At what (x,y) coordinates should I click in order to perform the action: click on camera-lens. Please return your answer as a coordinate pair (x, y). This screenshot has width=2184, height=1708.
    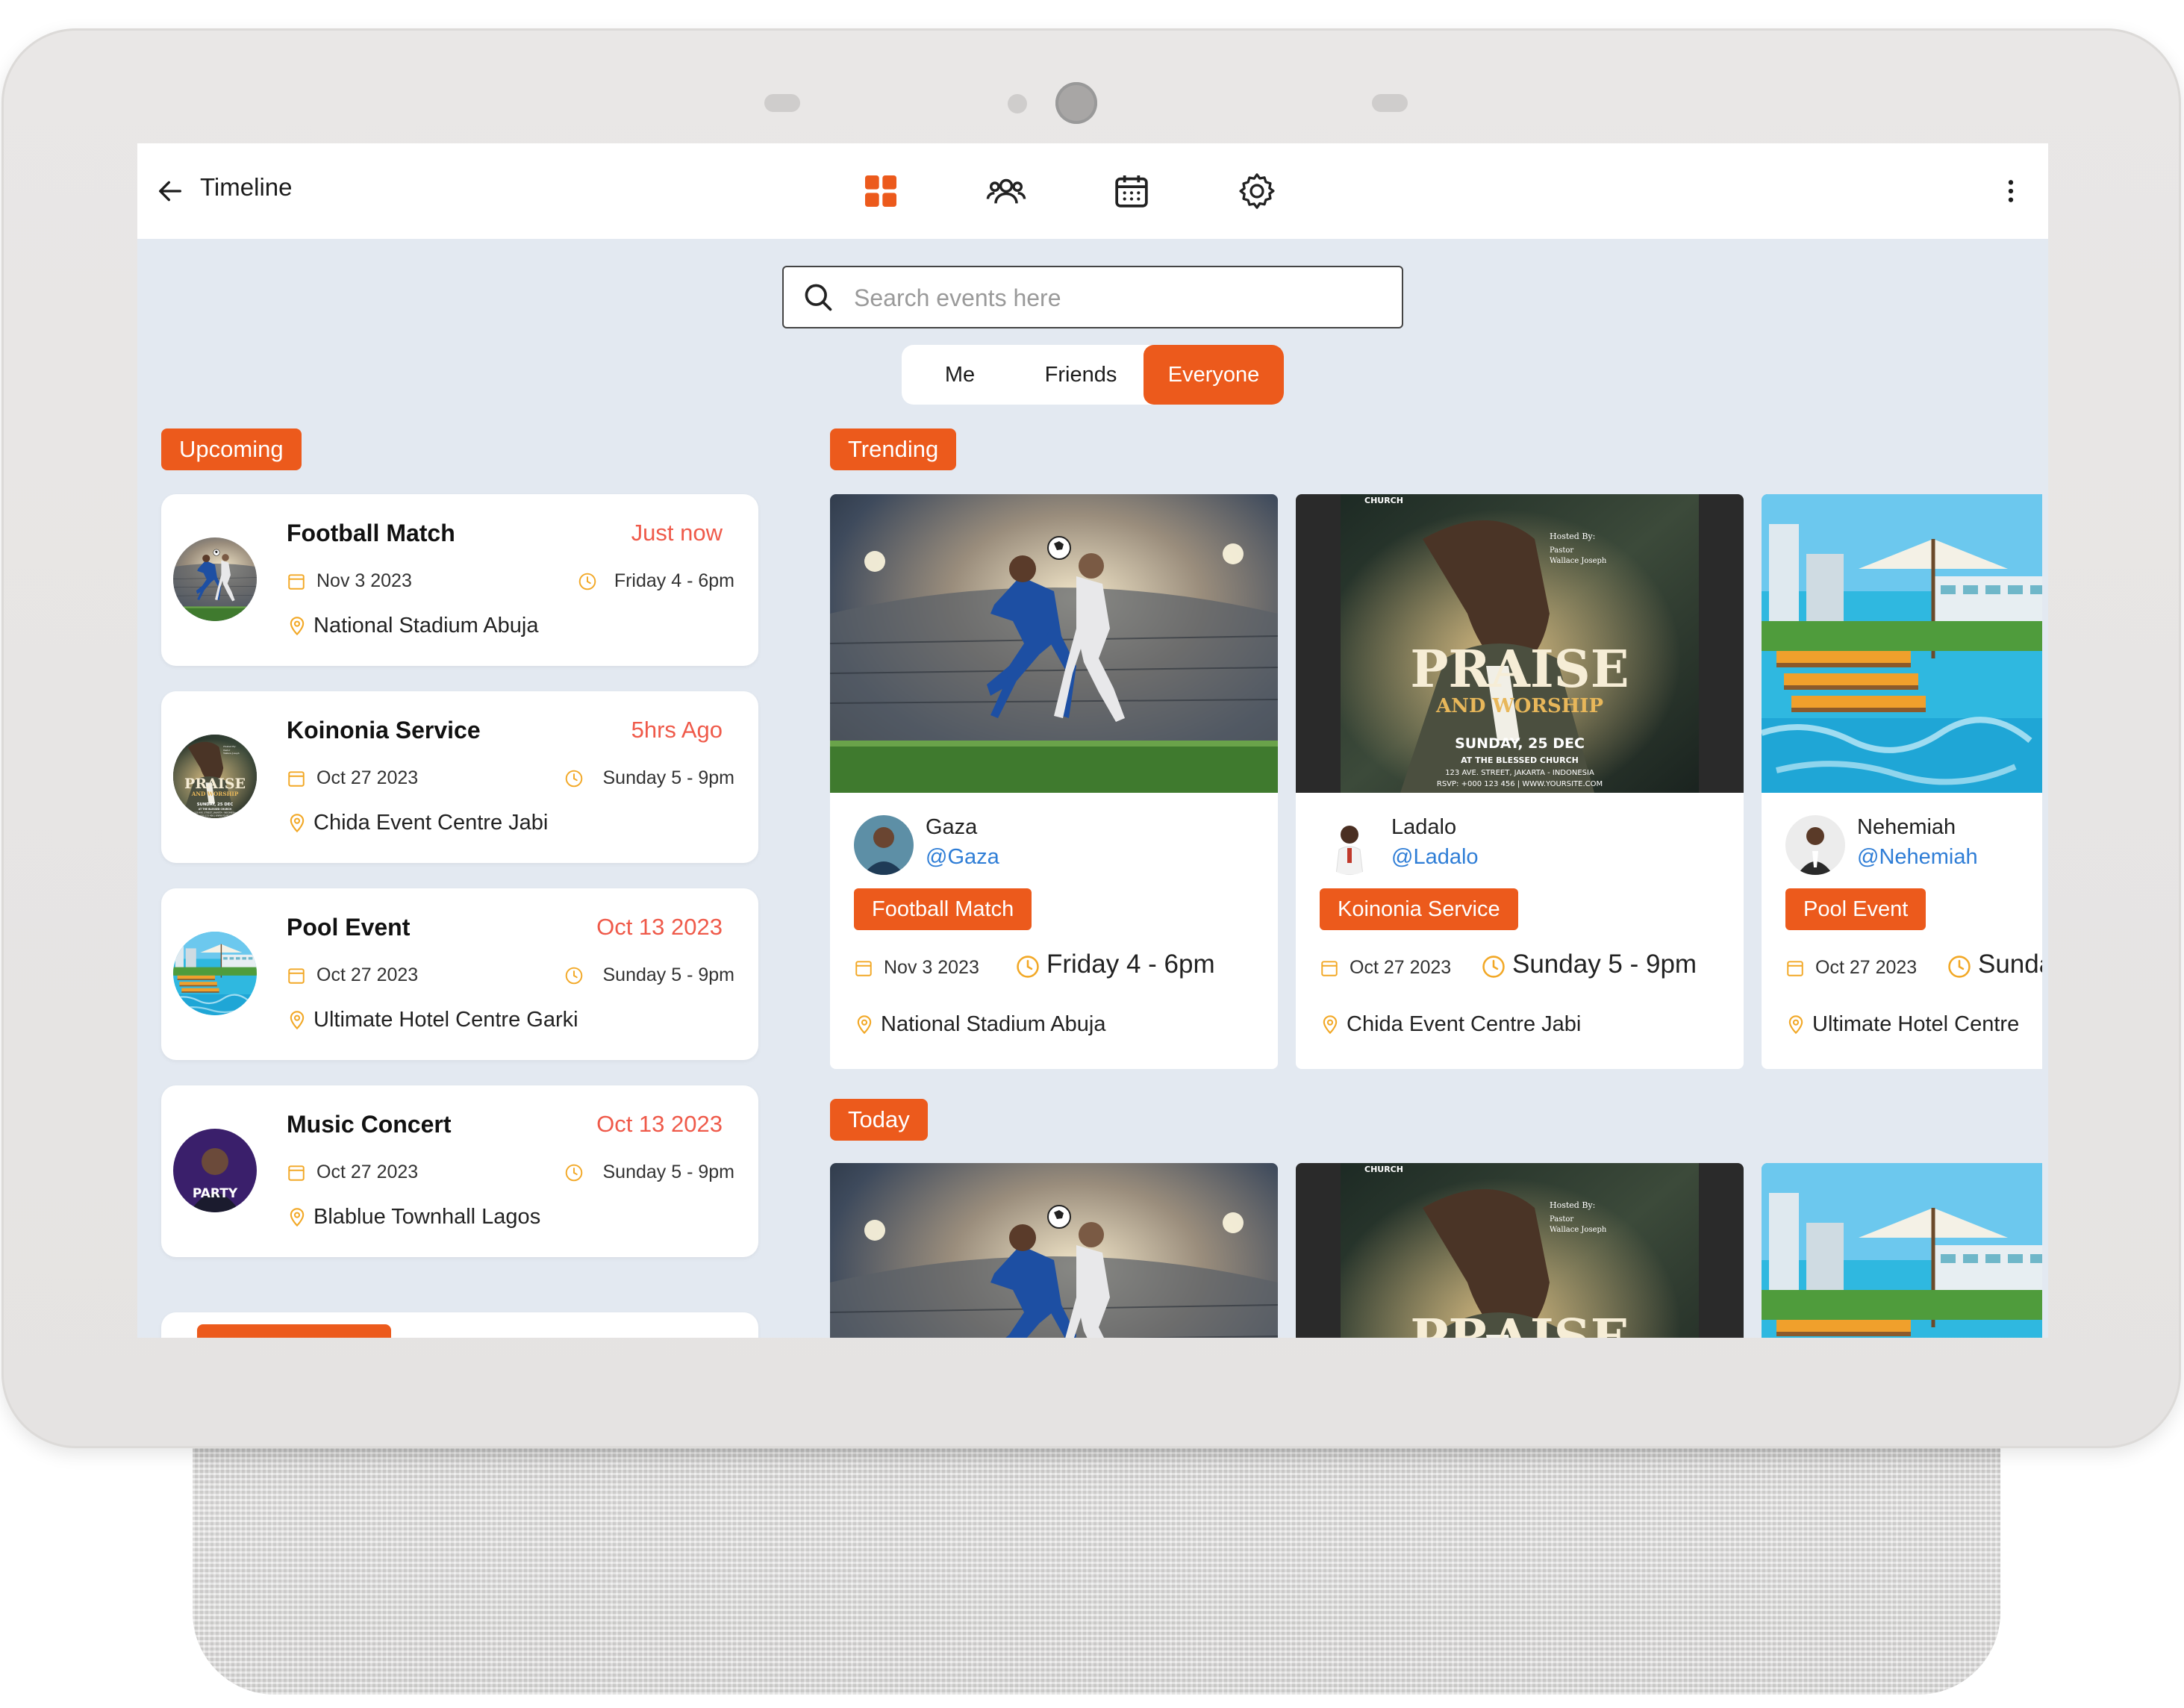
    Looking at the image, I should click on (1076, 103).